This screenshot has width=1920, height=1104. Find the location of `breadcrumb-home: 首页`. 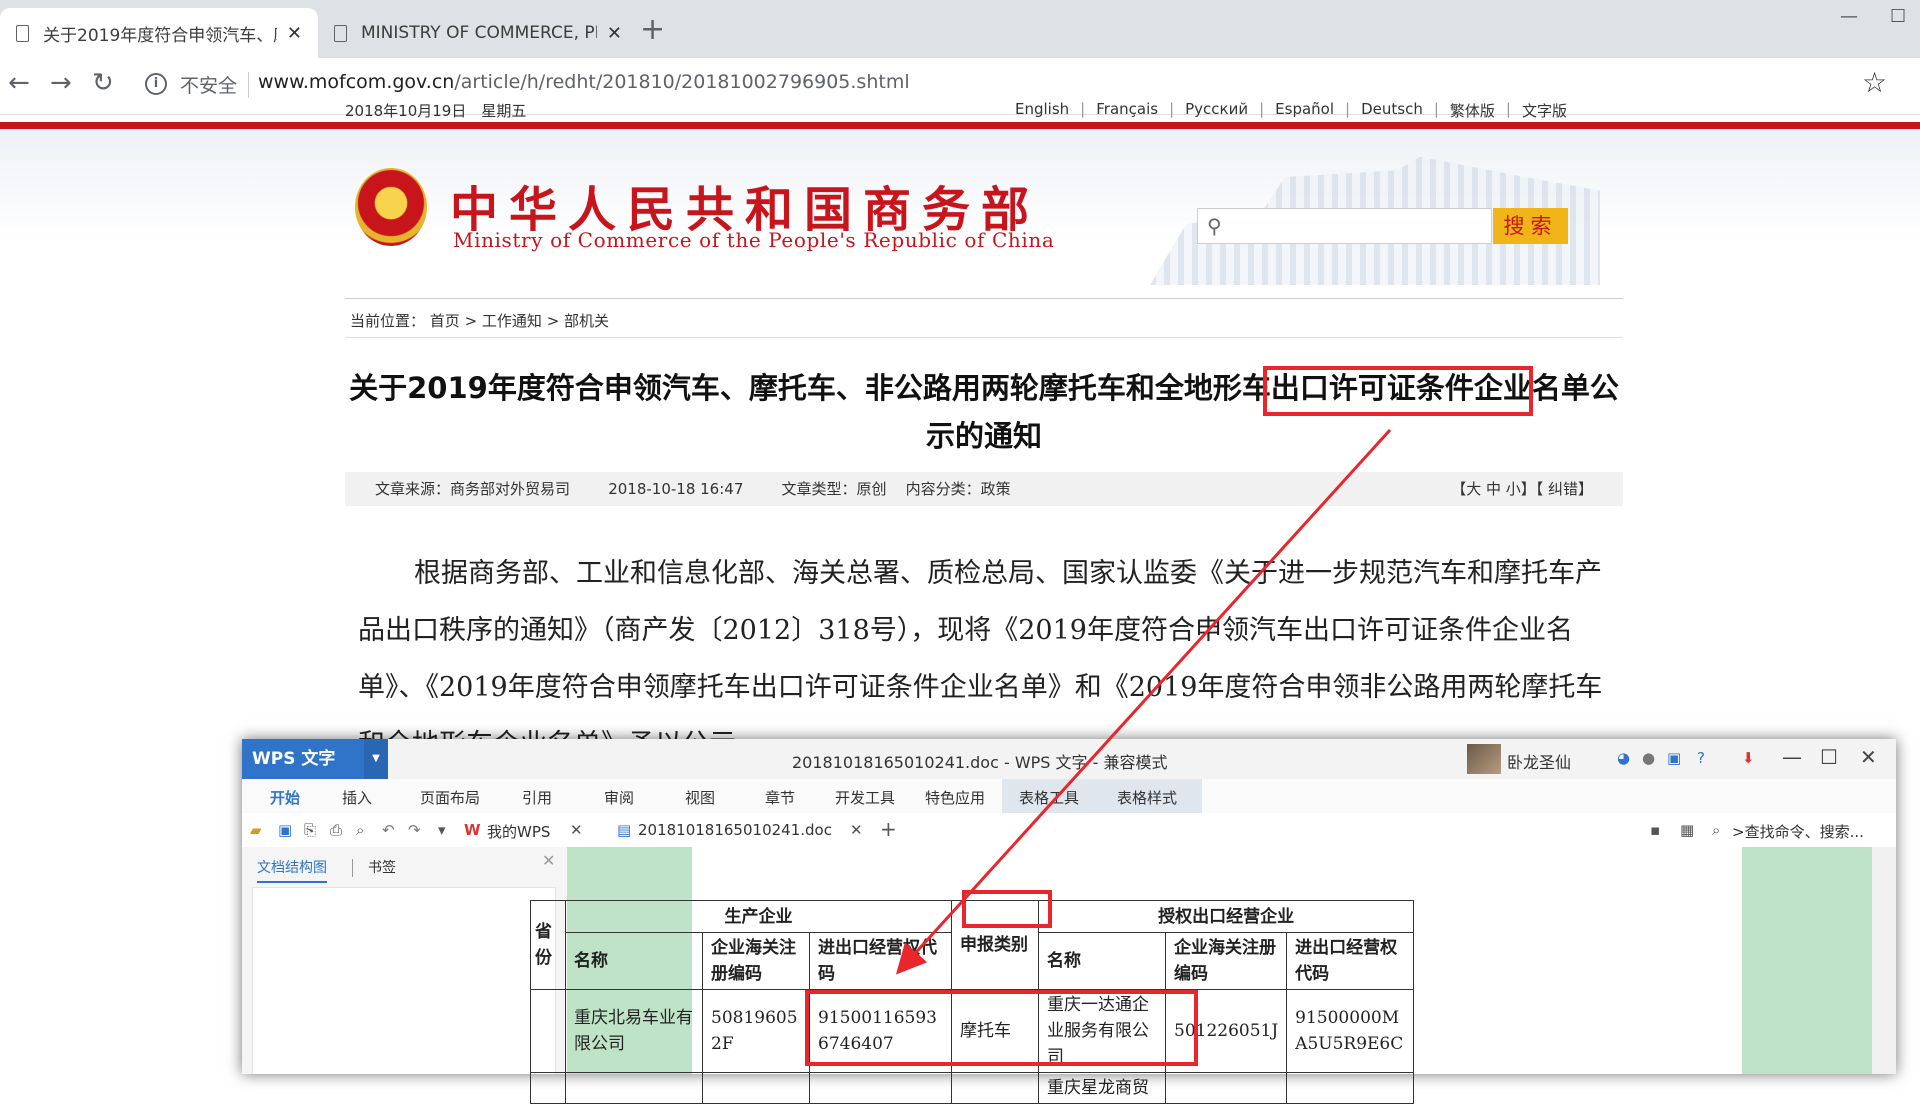

breadcrumb-home: 首页 is located at coordinates (445, 321).